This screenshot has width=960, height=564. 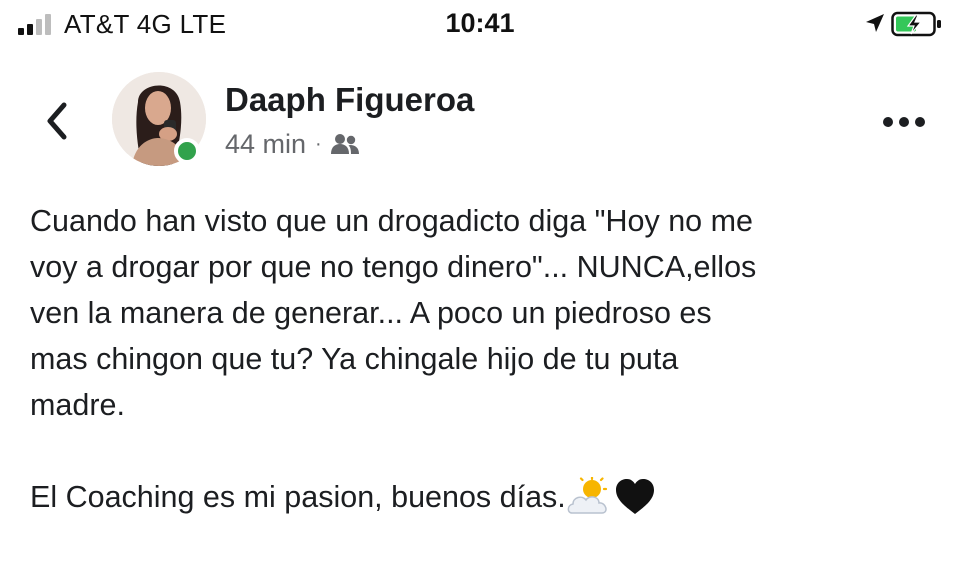 I want to click on more-horizontal-icon, so click(x=904, y=122).